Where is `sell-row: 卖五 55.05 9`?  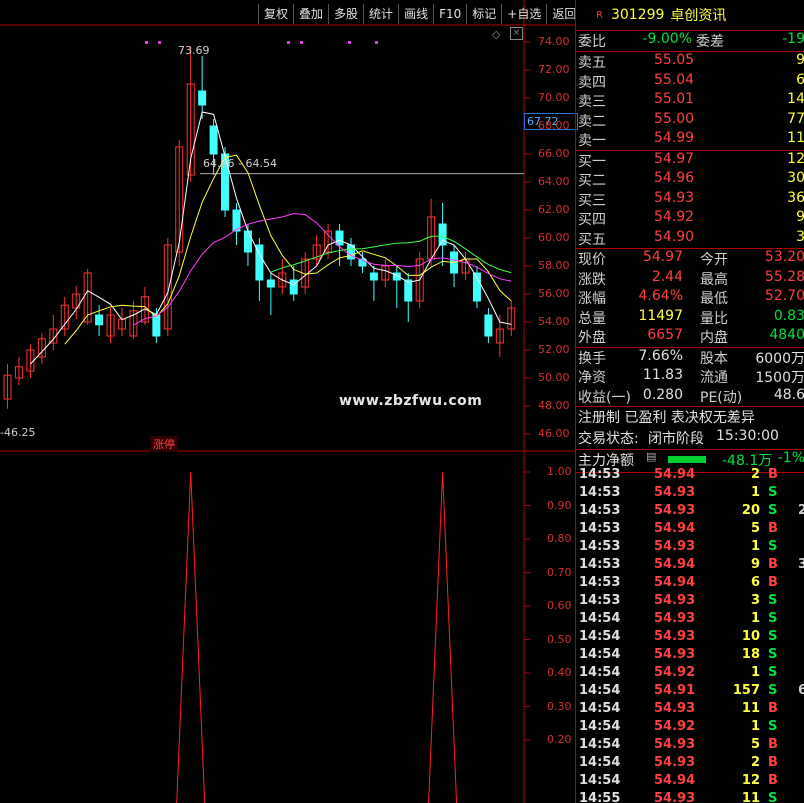
sell-row: 卖五 55.05 9 is located at coordinates (690, 62).